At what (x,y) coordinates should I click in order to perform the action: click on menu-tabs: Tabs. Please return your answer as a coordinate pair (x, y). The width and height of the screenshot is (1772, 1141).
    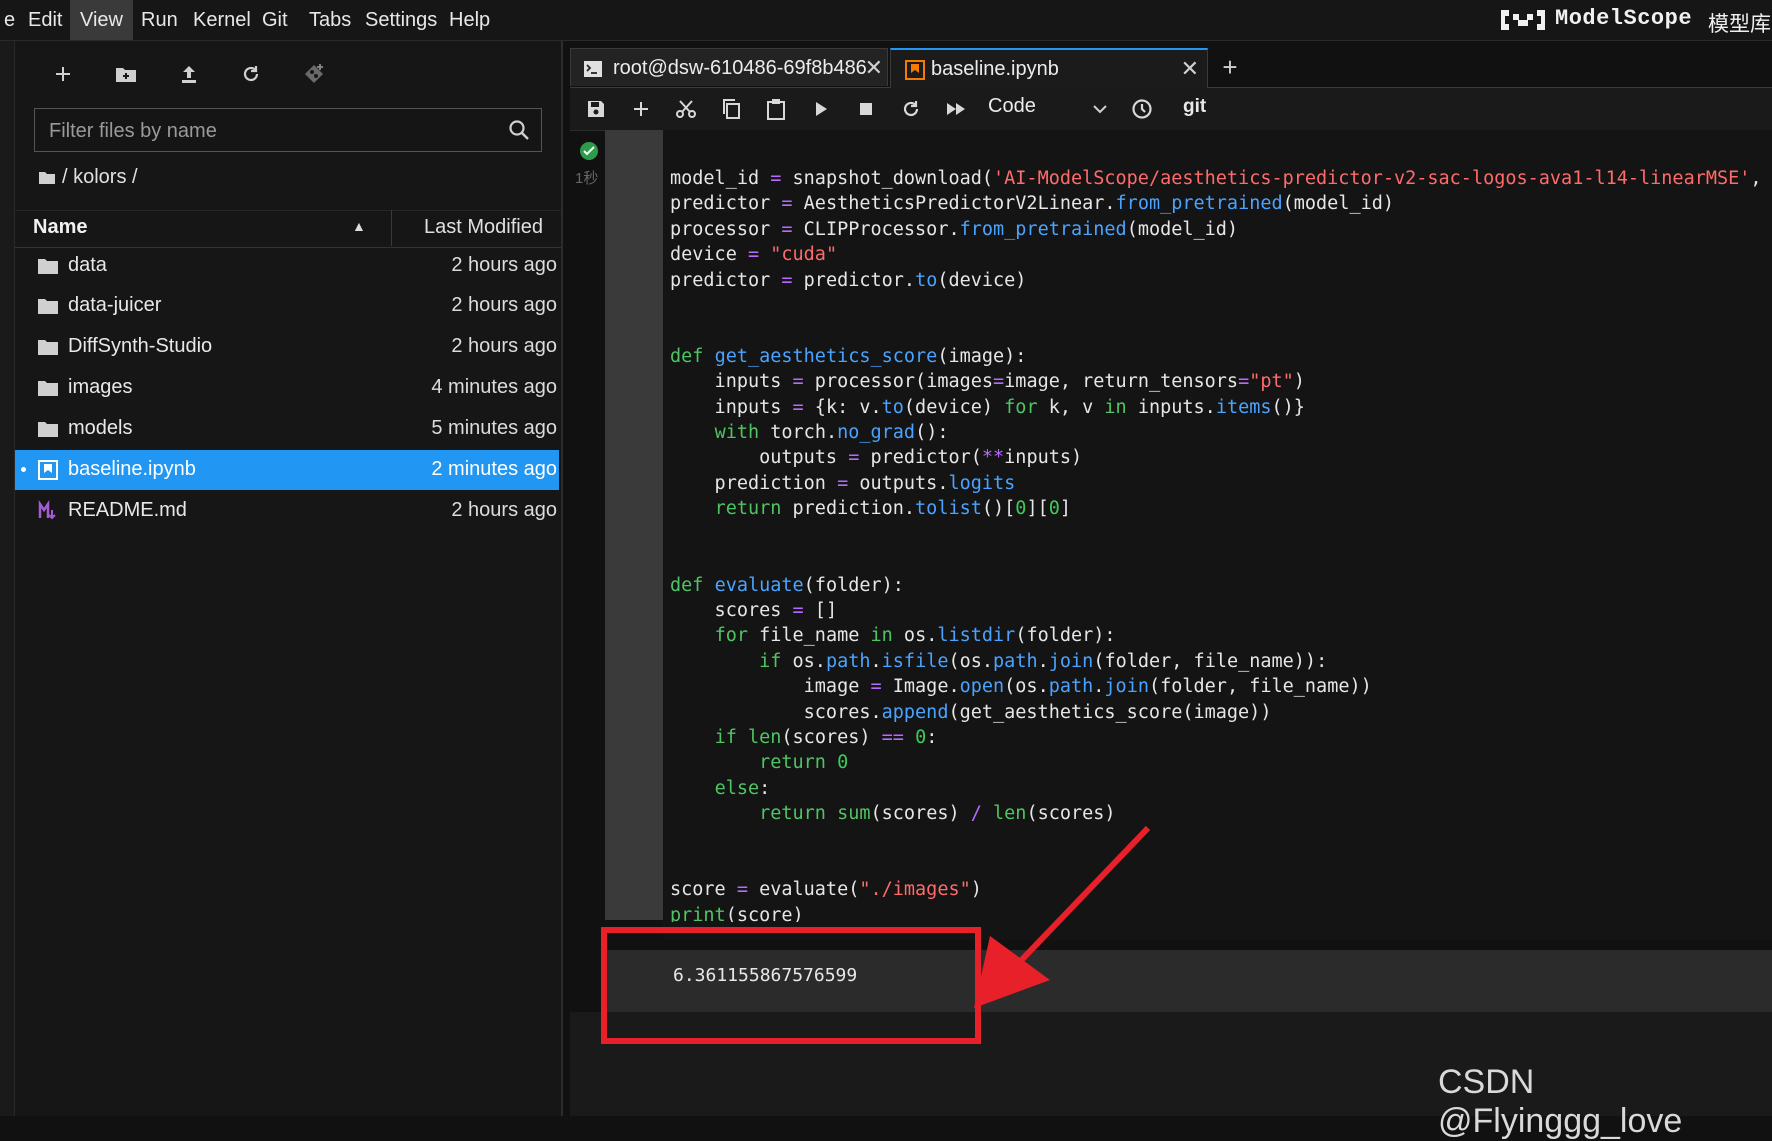
    Looking at the image, I should click on (330, 20).